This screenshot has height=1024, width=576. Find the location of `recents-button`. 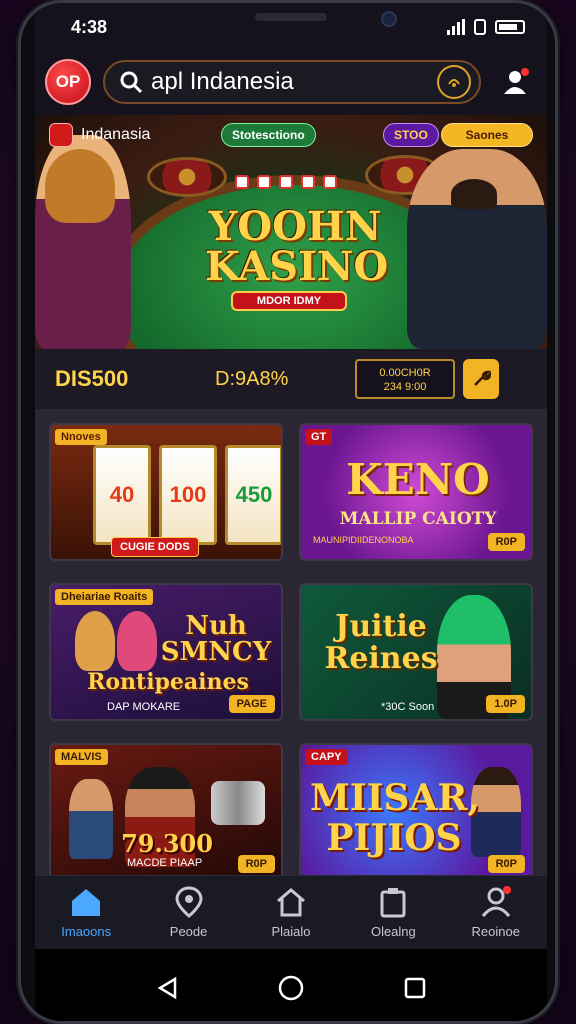

recents-button is located at coordinates (415, 988).